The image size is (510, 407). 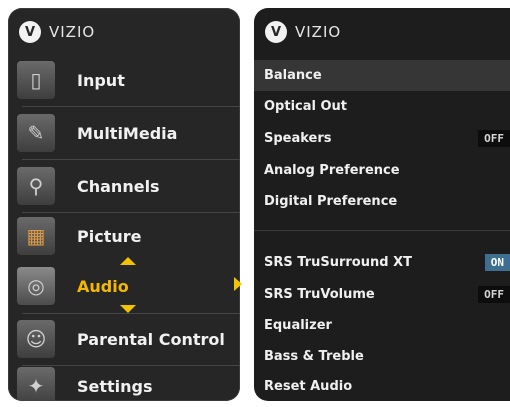 I want to click on menu-item-settings: ✦ Settings, so click(x=124, y=380).